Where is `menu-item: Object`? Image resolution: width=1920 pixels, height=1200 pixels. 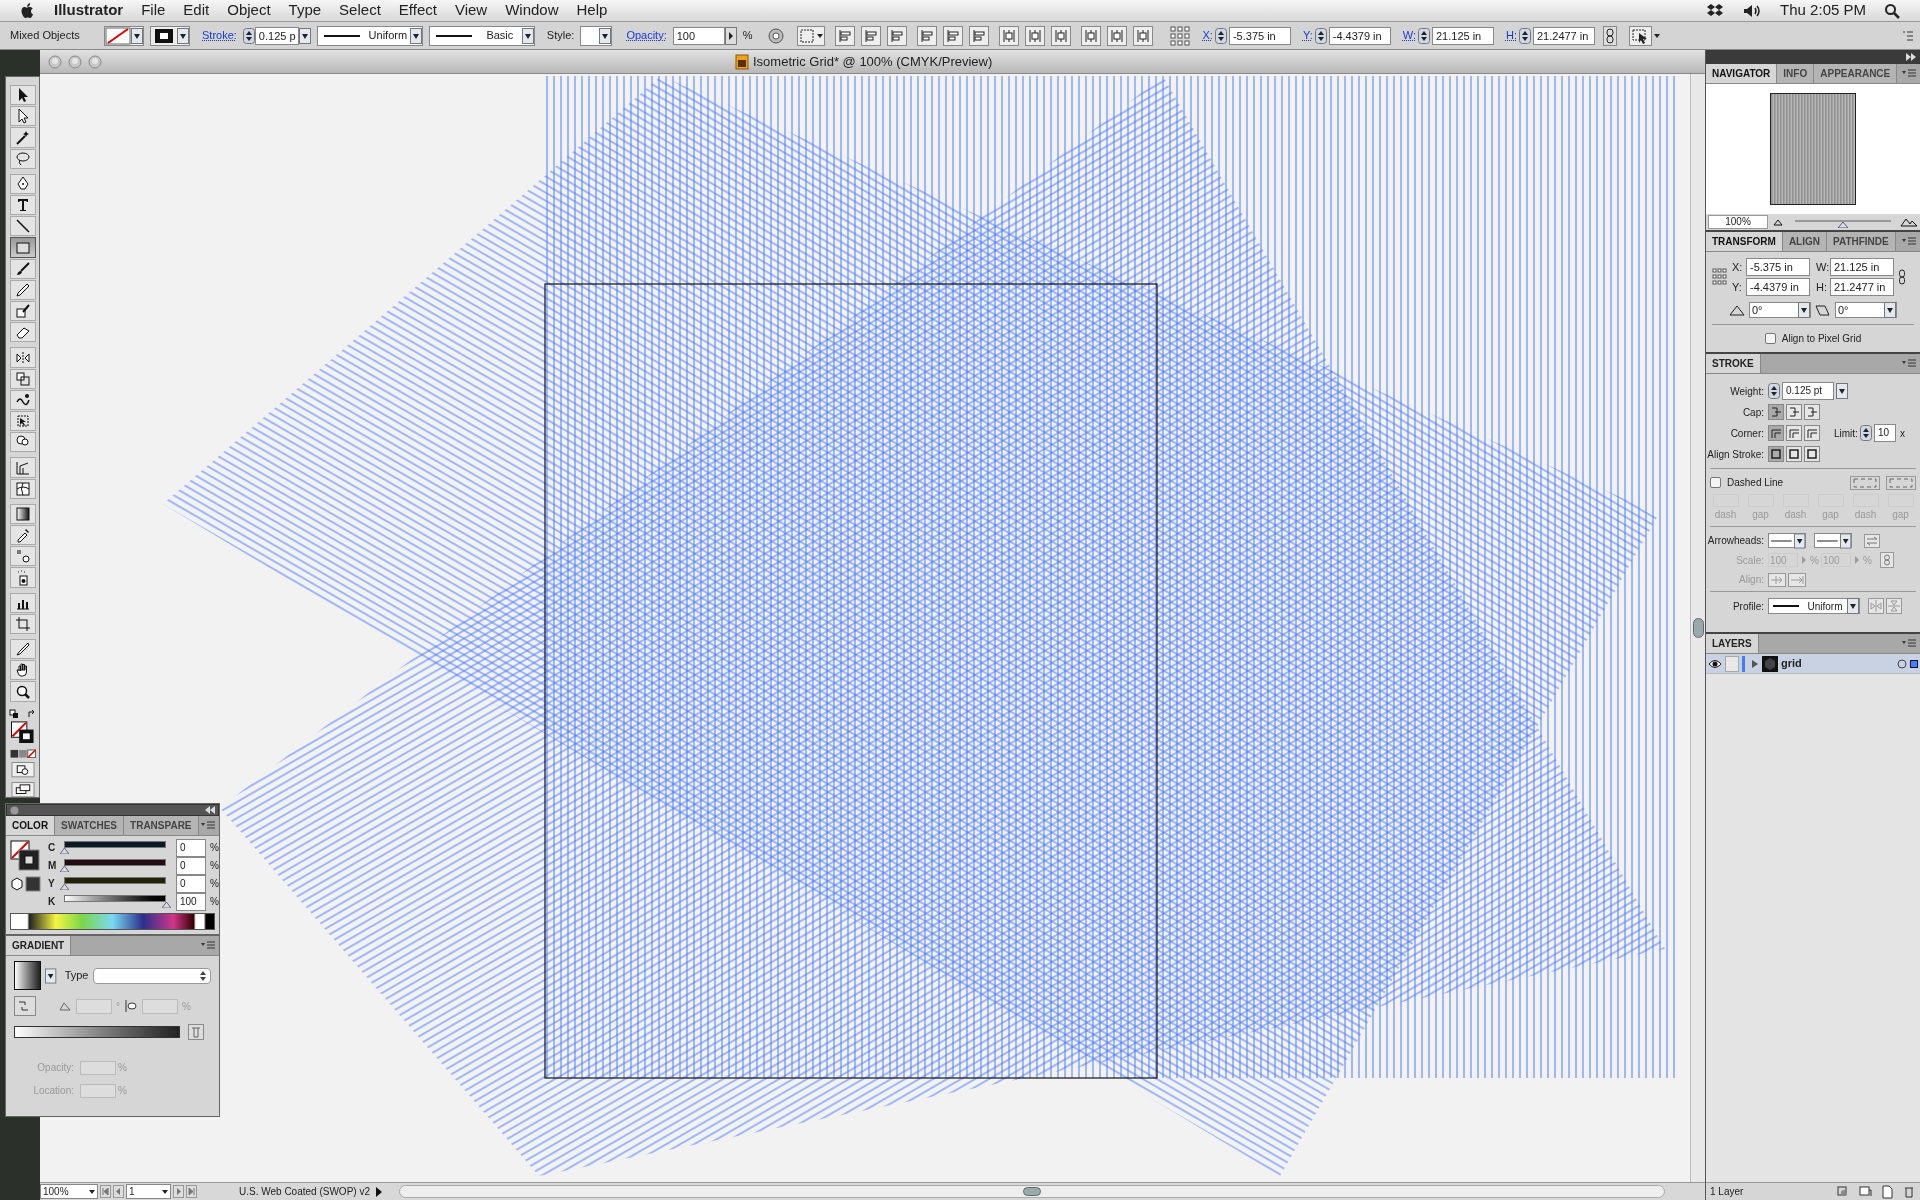 menu-item: Object is located at coordinates (249, 11).